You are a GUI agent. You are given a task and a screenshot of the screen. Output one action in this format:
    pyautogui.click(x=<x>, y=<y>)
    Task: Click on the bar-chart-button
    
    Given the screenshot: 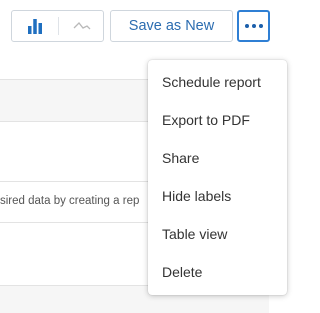 What is the action you would take?
    pyautogui.click(x=35, y=26)
    